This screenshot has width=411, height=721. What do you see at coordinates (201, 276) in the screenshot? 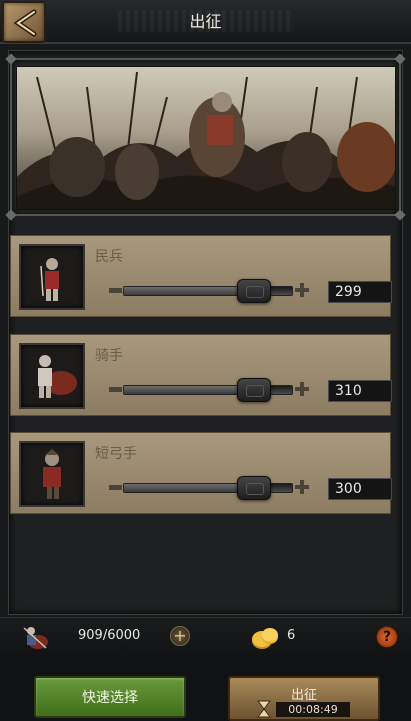
I see `unit-card-militia: 民兵 299` at bounding box center [201, 276].